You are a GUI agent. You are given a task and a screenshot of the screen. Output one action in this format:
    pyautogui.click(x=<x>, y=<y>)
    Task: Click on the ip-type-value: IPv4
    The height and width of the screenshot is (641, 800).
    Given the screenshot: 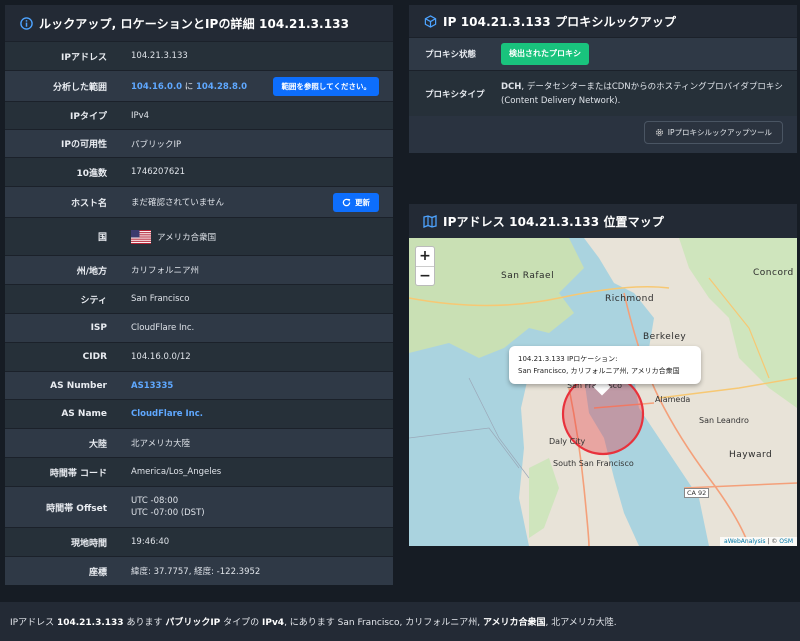 What is the action you would take?
    pyautogui.click(x=140, y=115)
    